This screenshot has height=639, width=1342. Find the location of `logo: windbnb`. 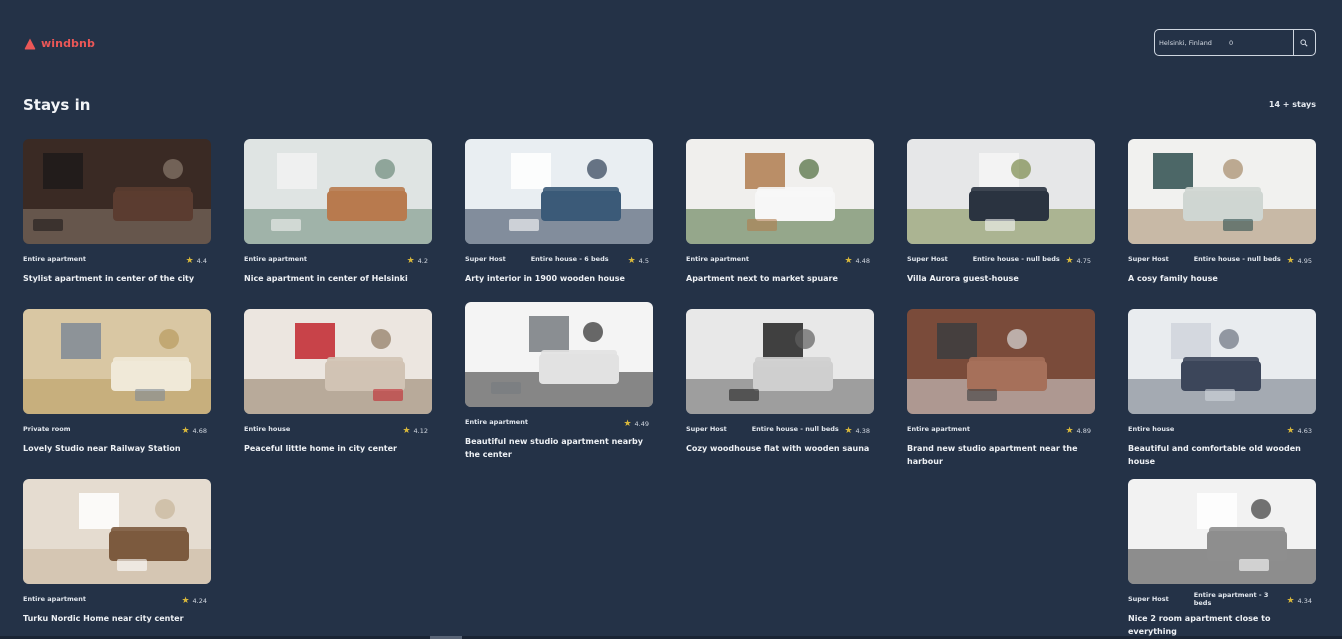

logo: windbnb is located at coordinates (59, 43).